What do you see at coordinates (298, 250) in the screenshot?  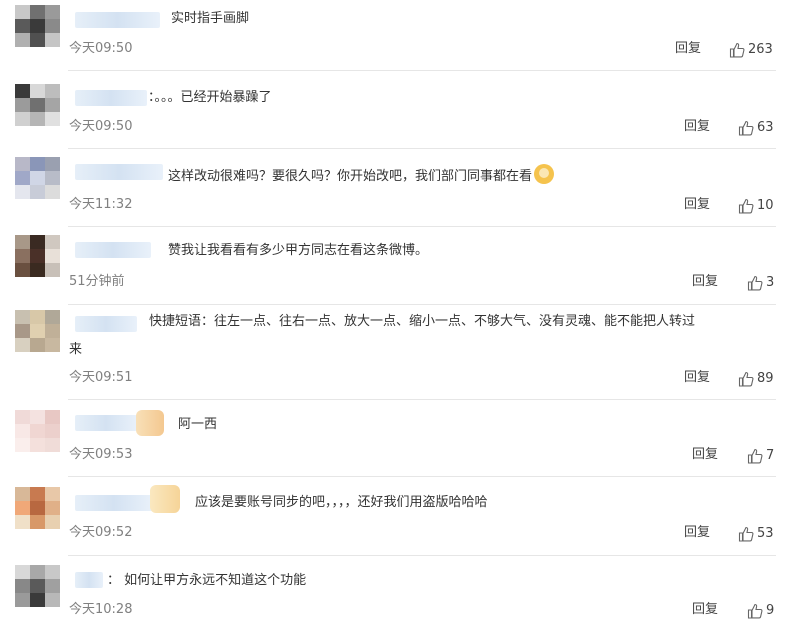 I see `comment-text: 赞我让我看看有多少甲方同志在看这条微博。` at bounding box center [298, 250].